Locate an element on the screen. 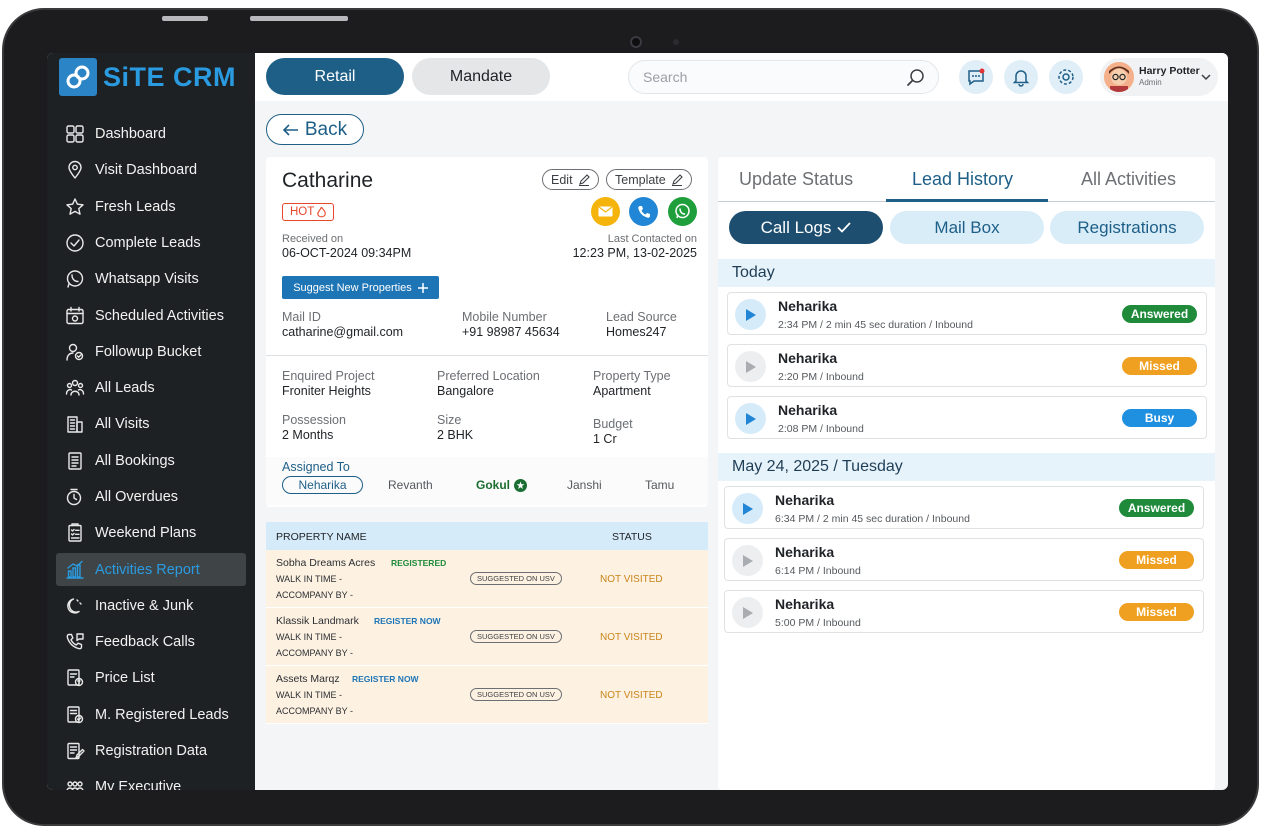 Image resolution: width=1261 pixels, height=830 pixels. sidebar-item-inactive-junk: Inactive & Junk is located at coordinates (151, 606).